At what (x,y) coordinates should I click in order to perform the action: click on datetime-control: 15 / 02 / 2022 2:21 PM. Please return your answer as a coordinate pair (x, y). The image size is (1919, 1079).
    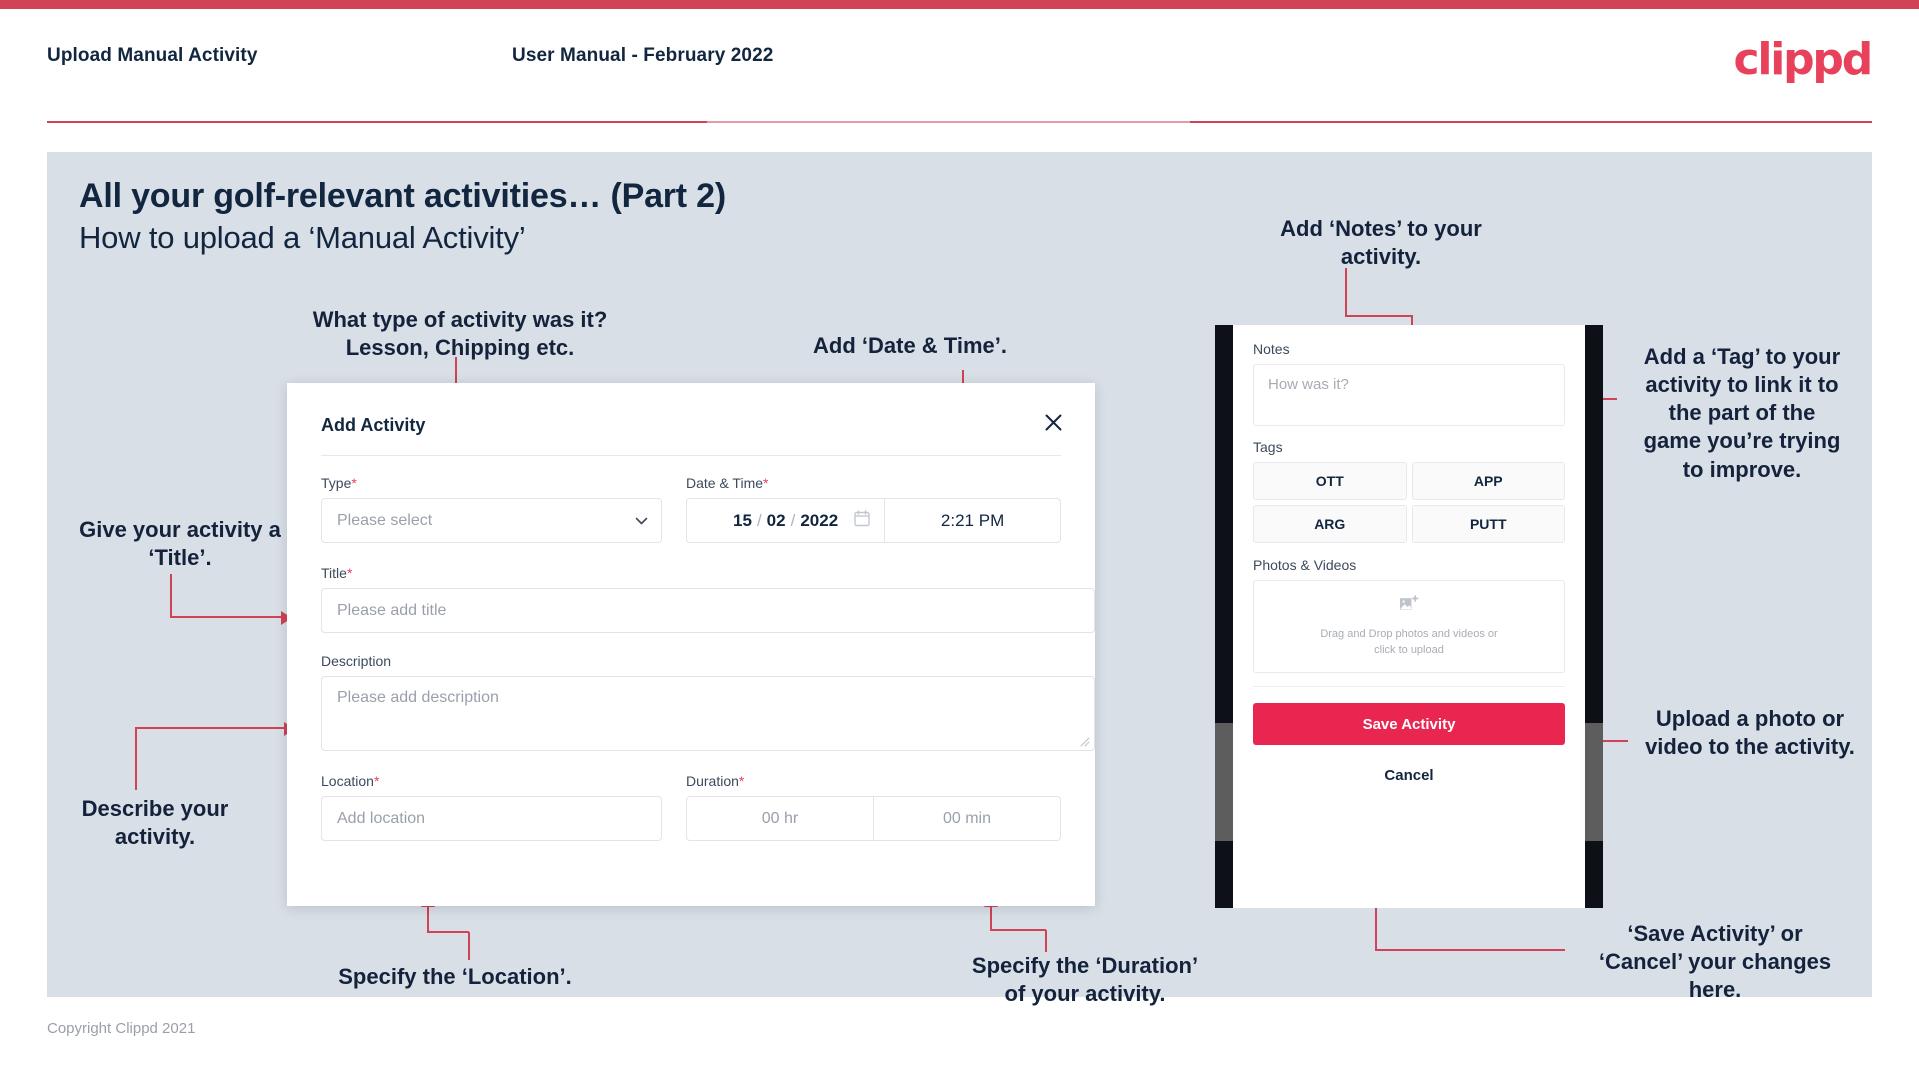
    Looking at the image, I should click on (873, 520).